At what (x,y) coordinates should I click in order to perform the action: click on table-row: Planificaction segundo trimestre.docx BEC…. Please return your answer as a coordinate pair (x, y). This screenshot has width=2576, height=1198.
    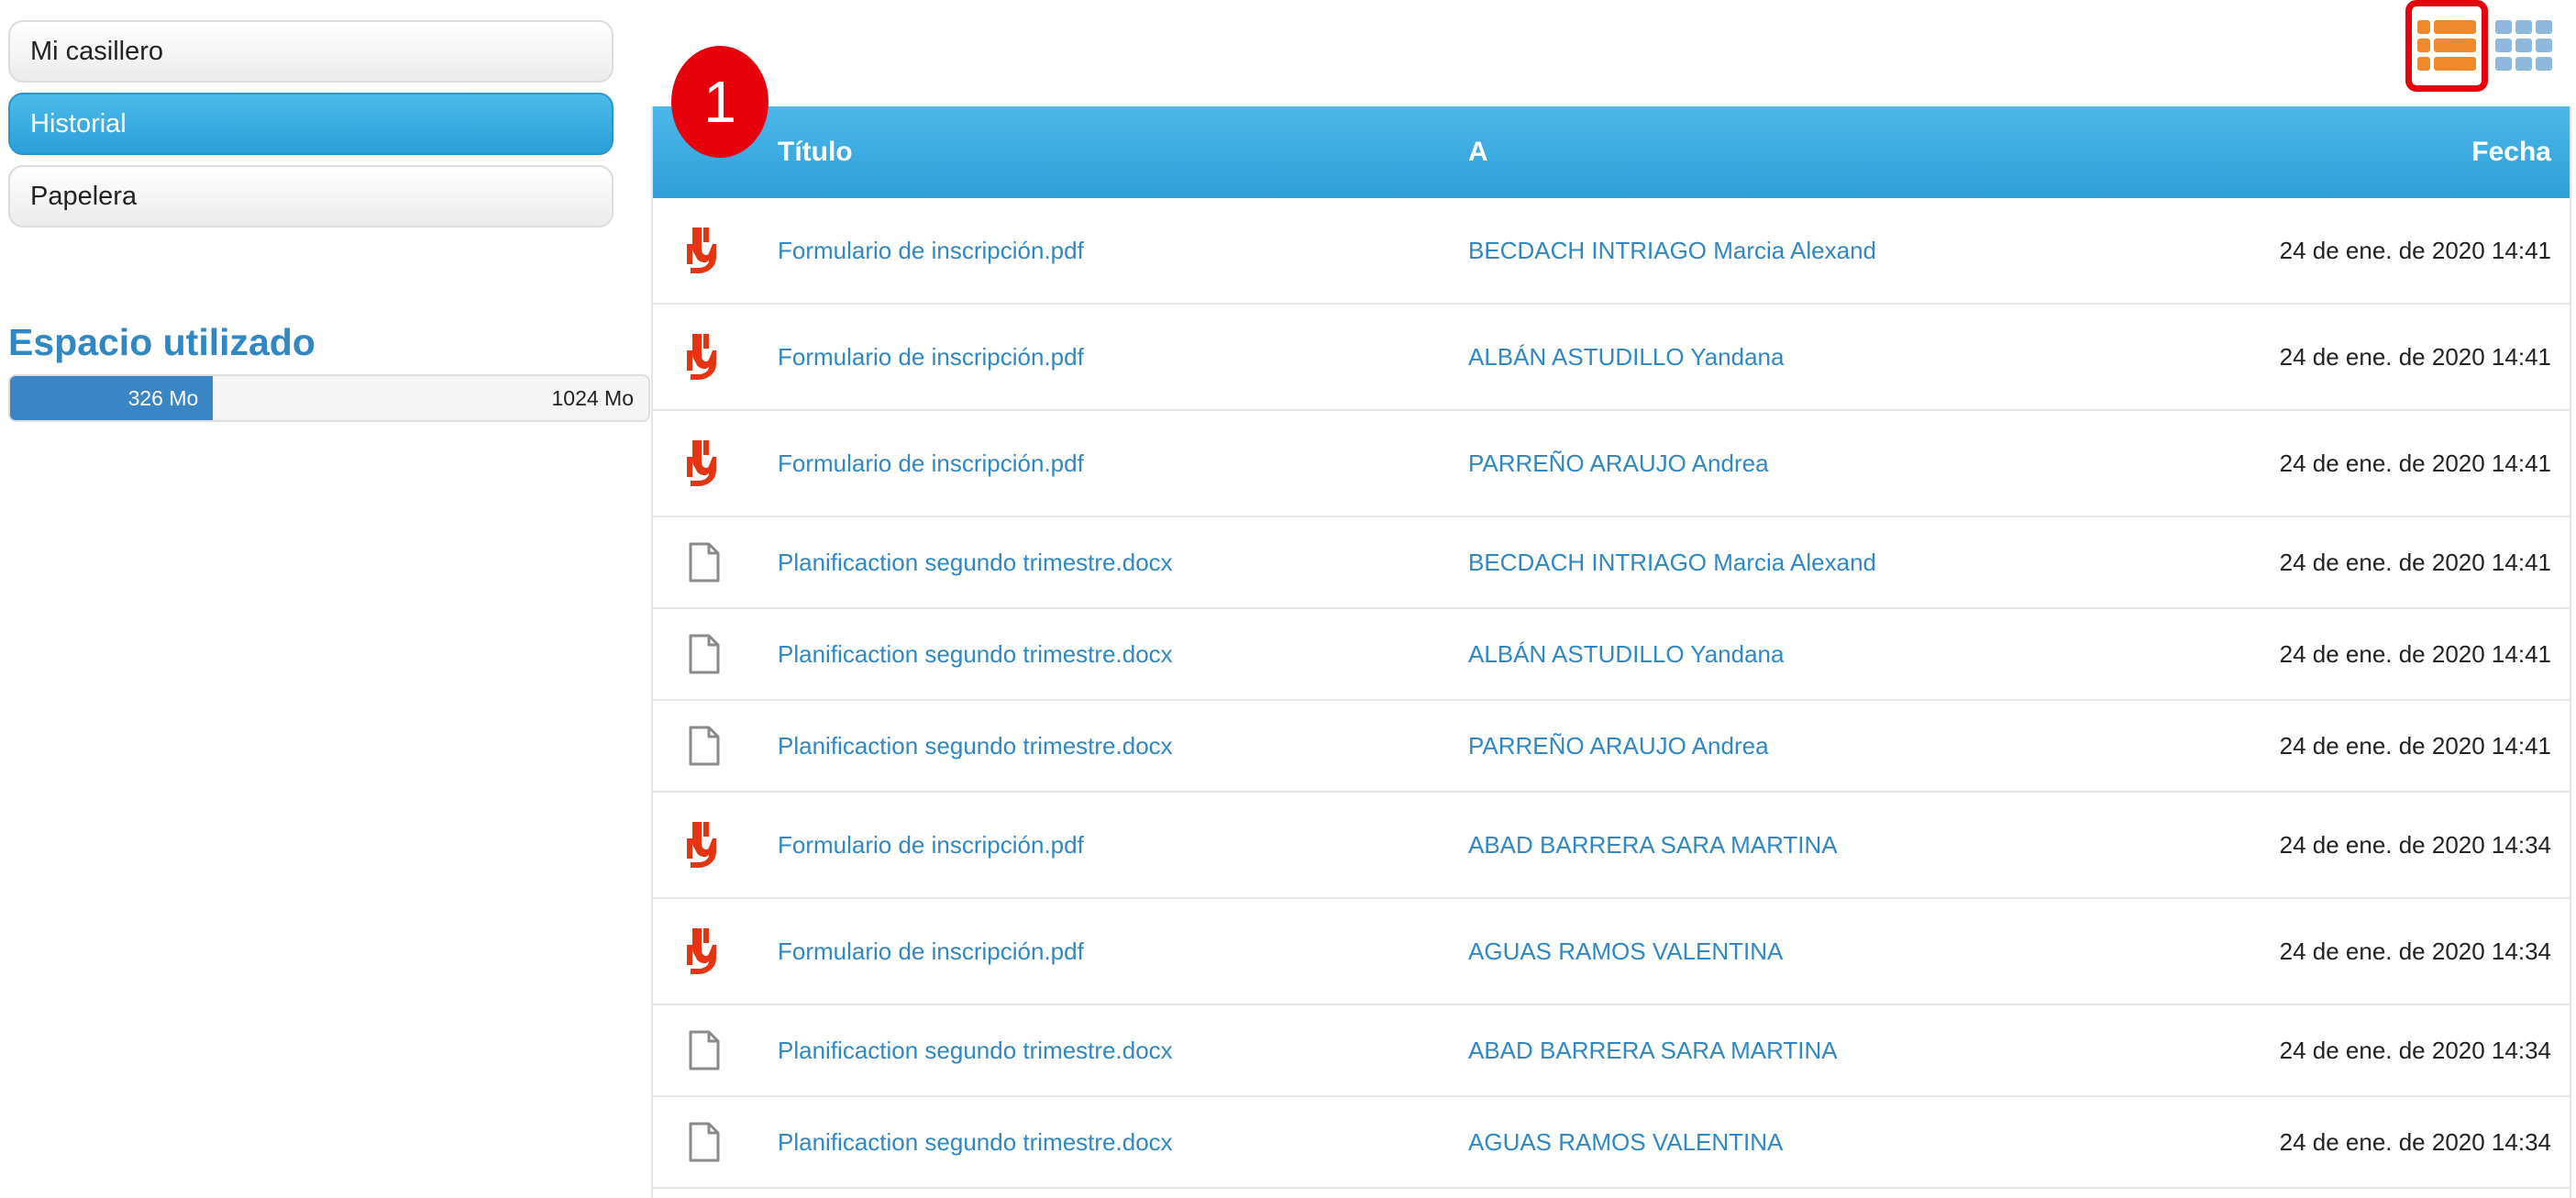
    Looking at the image, I should click on (1611, 563).